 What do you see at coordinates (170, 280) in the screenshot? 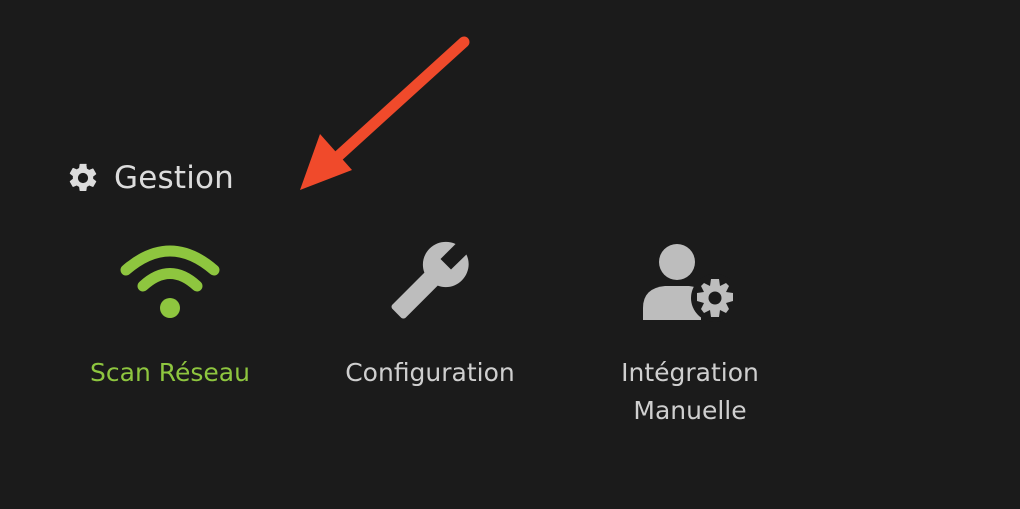
I see `wifi-icon` at bounding box center [170, 280].